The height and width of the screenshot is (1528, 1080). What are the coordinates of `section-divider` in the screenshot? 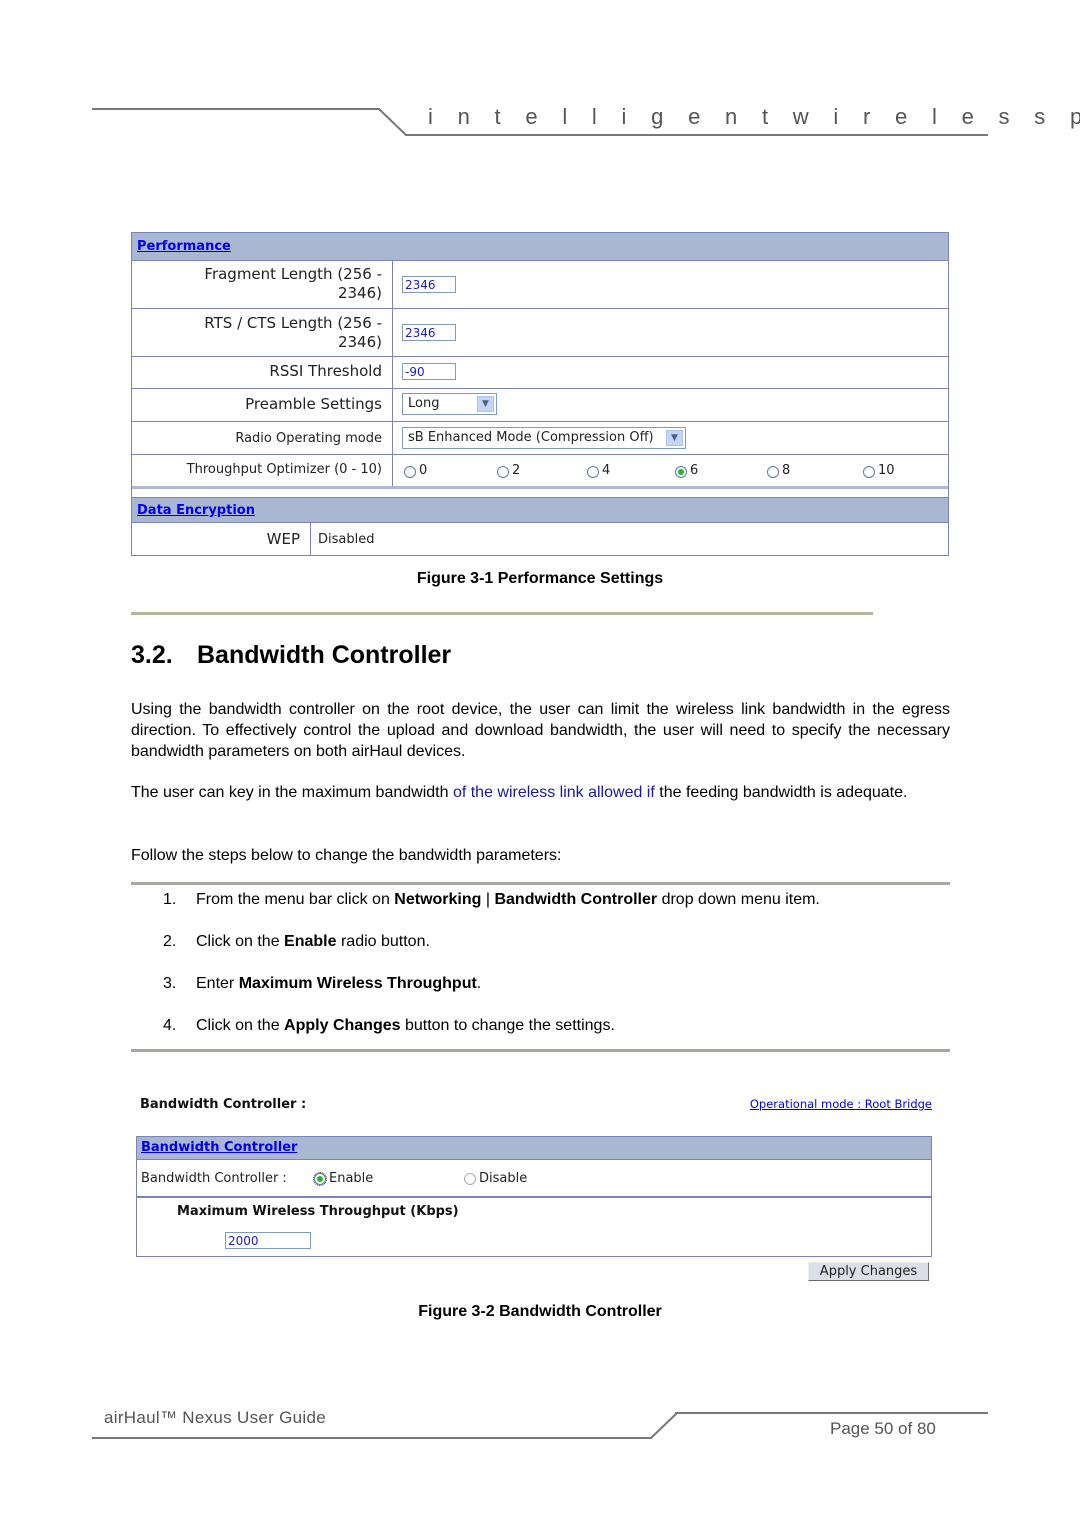 It's located at (502, 613).